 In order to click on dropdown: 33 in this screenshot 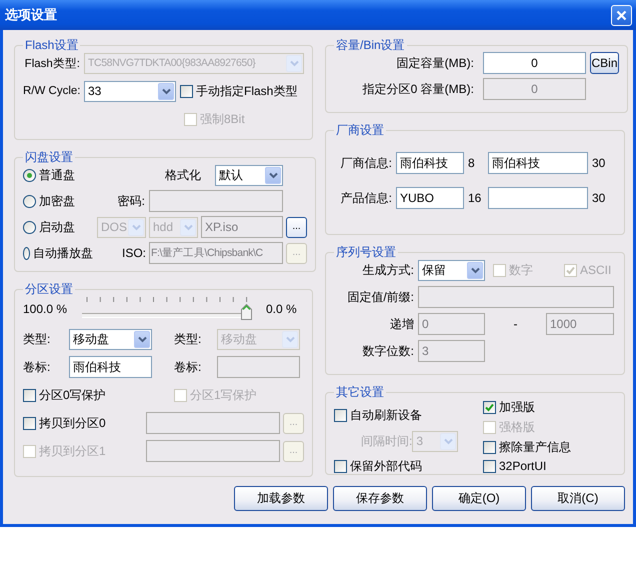, I will do `click(130, 91)`.